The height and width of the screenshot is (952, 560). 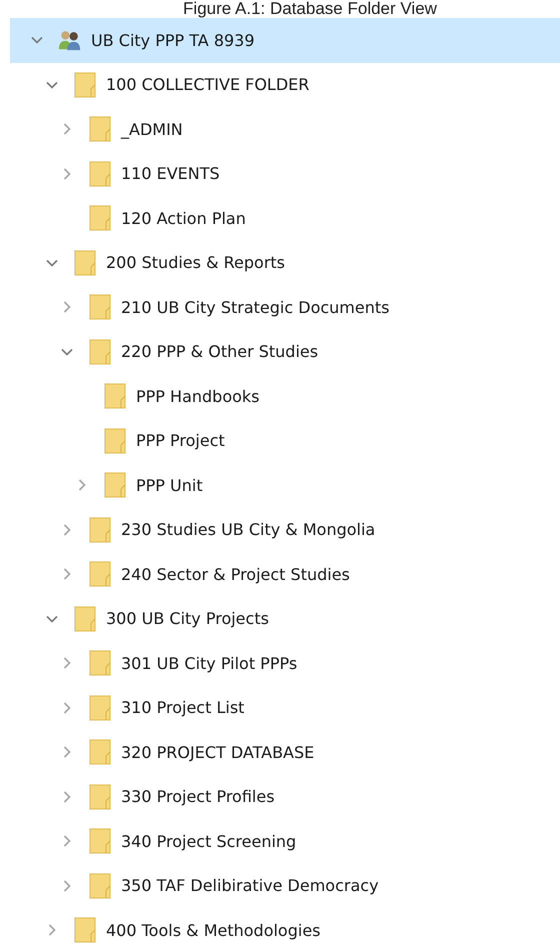 What do you see at coordinates (198, 796) in the screenshot?
I see `folder-name: 330 Project Profiles` at bounding box center [198, 796].